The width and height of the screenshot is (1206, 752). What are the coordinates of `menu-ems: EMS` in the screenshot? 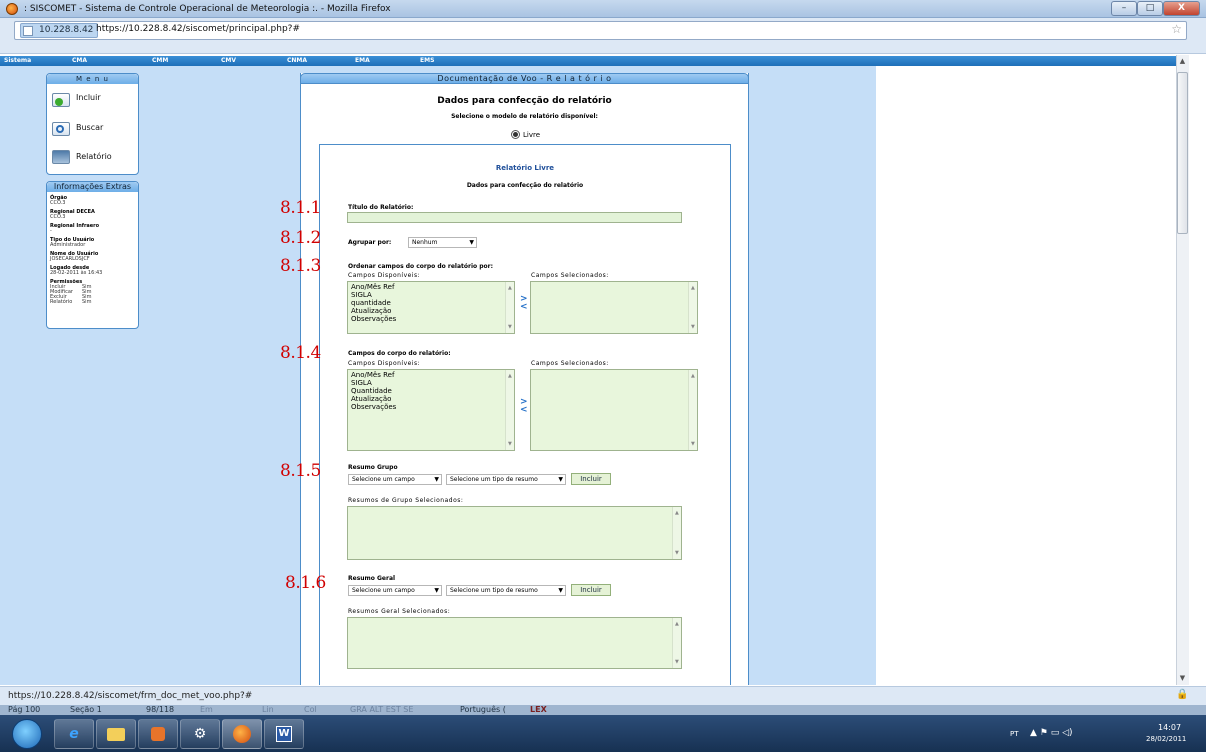 It's located at (427, 61).